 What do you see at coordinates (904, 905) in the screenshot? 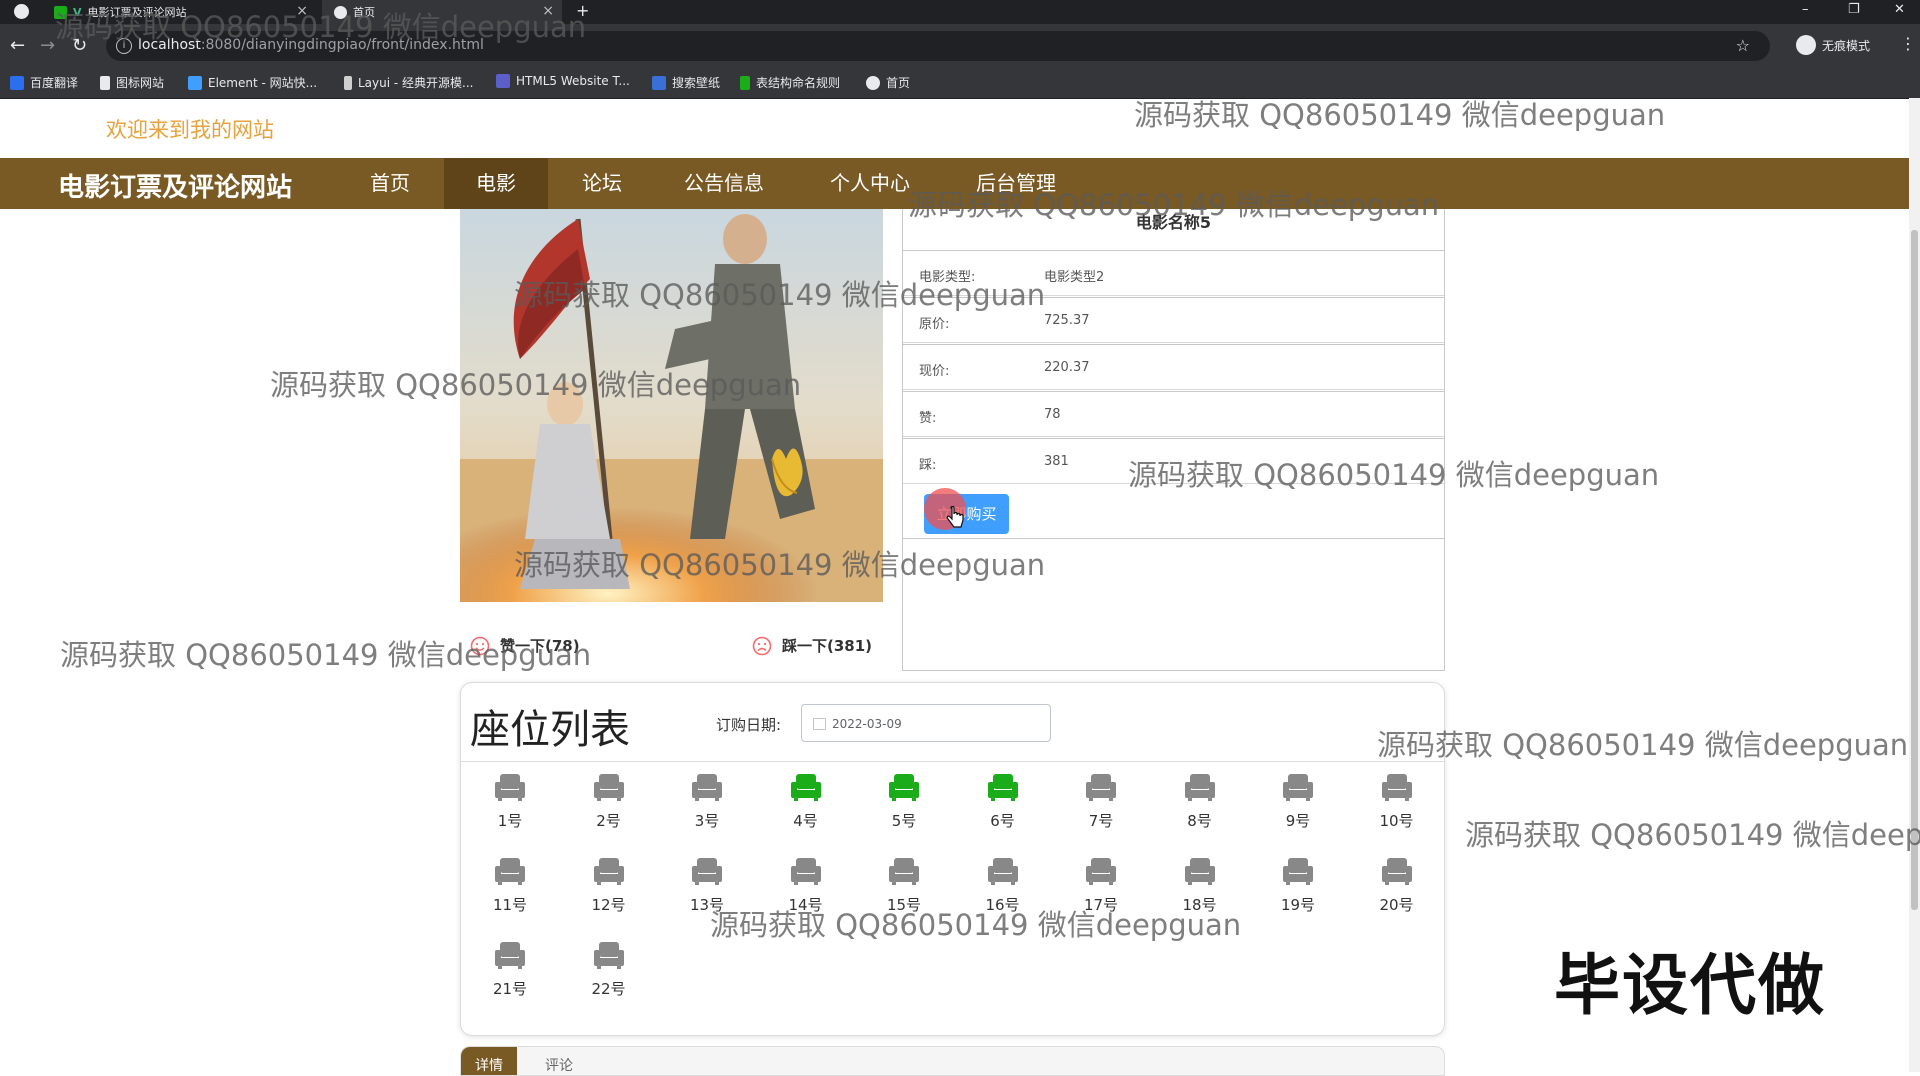
I see `seat-number: 15号` at bounding box center [904, 905].